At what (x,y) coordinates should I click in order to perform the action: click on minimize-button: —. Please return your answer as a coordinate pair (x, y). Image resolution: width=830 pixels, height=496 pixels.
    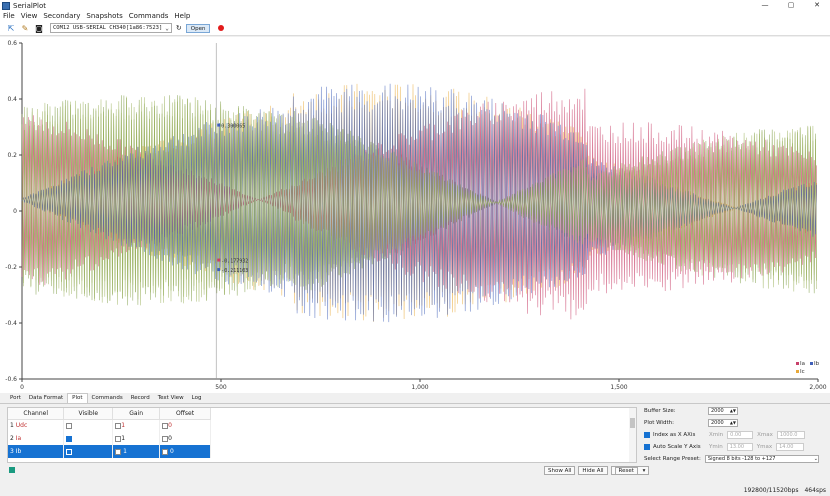
    Looking at the image, I should click on (765, 5).